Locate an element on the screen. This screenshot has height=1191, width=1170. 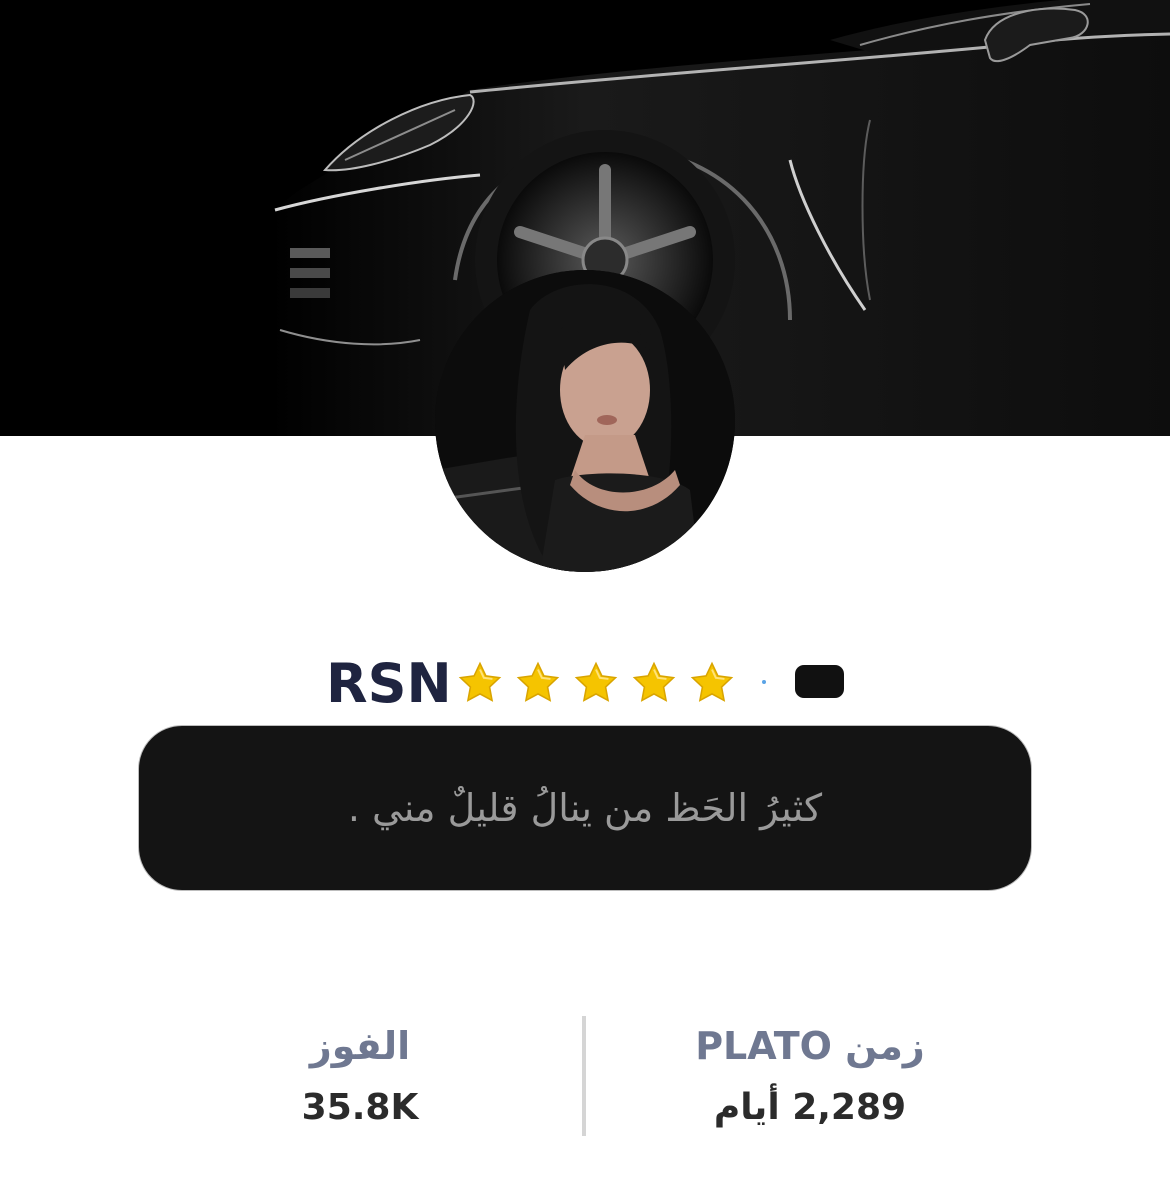
bio-text: كثيرُ الحَظ من ينالُ قليلٌ مني . is located at coordinates (585, 808).